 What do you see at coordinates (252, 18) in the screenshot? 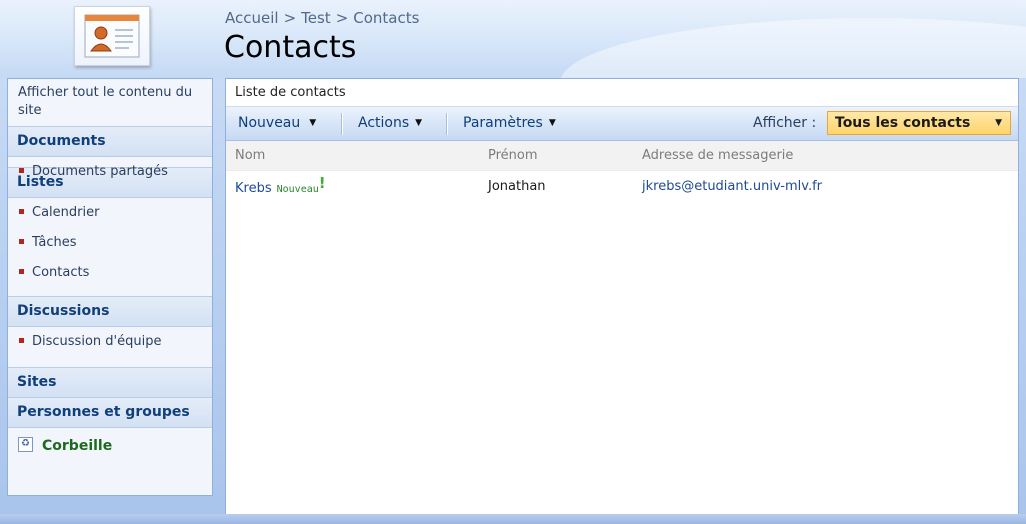
I see `breadcrumb-home-link: Accueil` at bounding box center [252, 18].